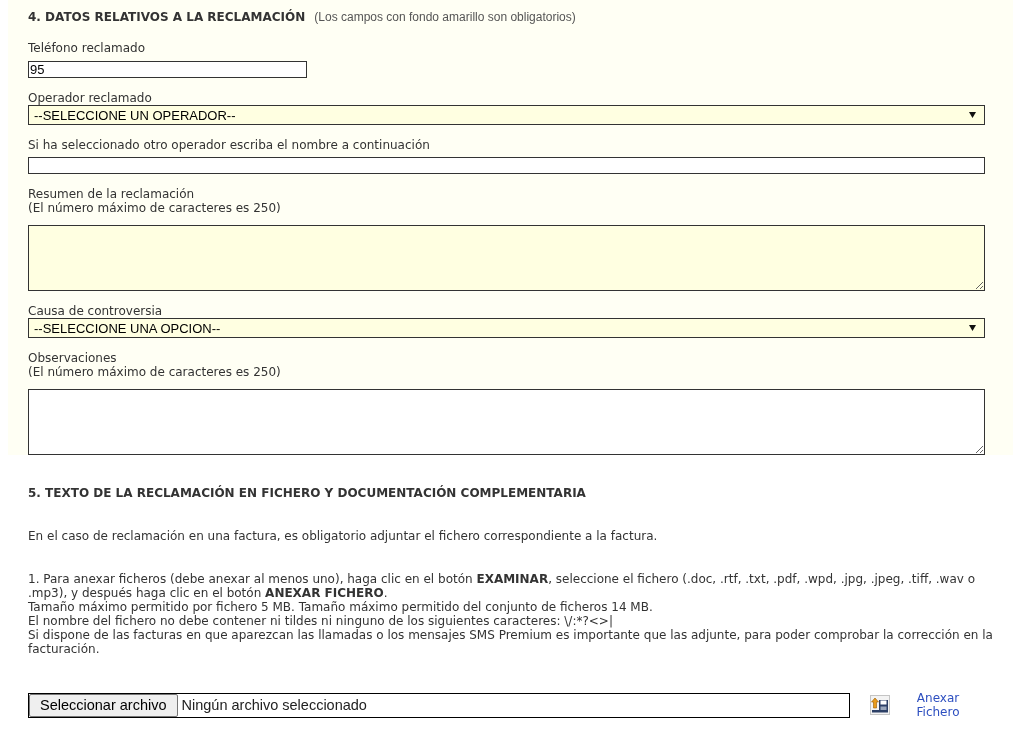 The width and height of the screenshot is (1021, 746). Describe the element at coordinates (510, 642) in the screenshot. I see `instruction-text: Si dispone de las facturas en que aparezcan las llamadas o los mensajes SMS Premium es importante que las adjunte, para poder comprobar la corrección en la facturación.` at that location.